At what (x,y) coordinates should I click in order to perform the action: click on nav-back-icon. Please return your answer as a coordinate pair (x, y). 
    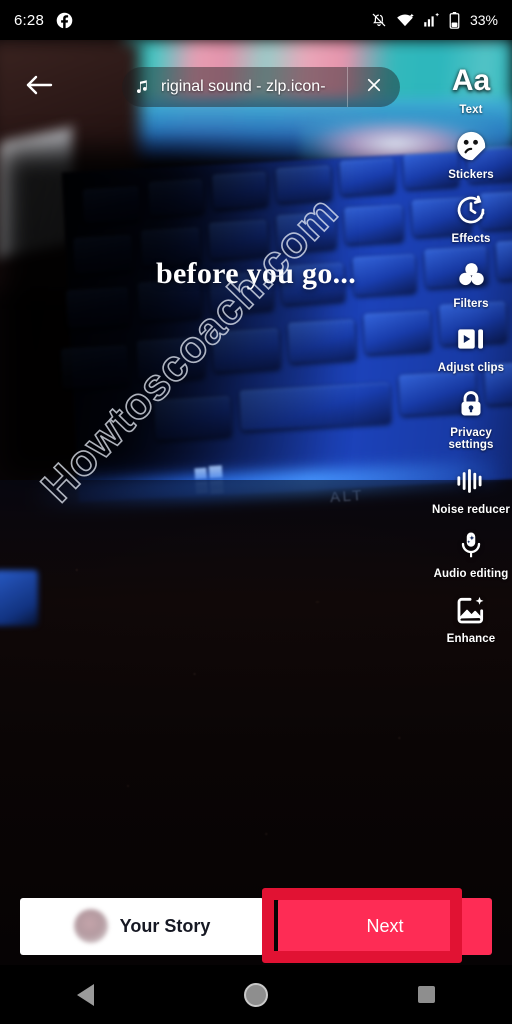
    Looking at the image, I should click on (85, 994).